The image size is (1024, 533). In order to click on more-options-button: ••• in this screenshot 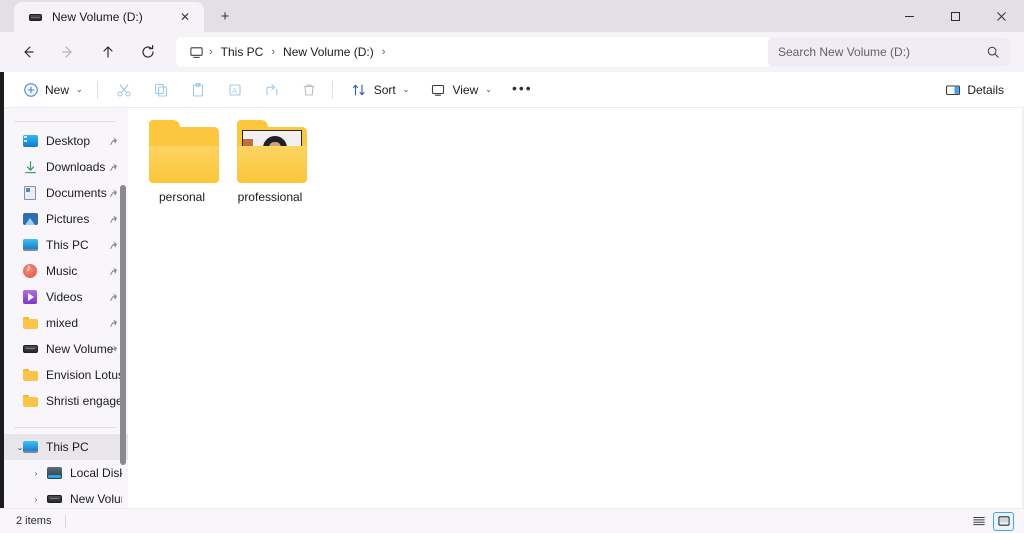, I will do `click(522, 90)`.